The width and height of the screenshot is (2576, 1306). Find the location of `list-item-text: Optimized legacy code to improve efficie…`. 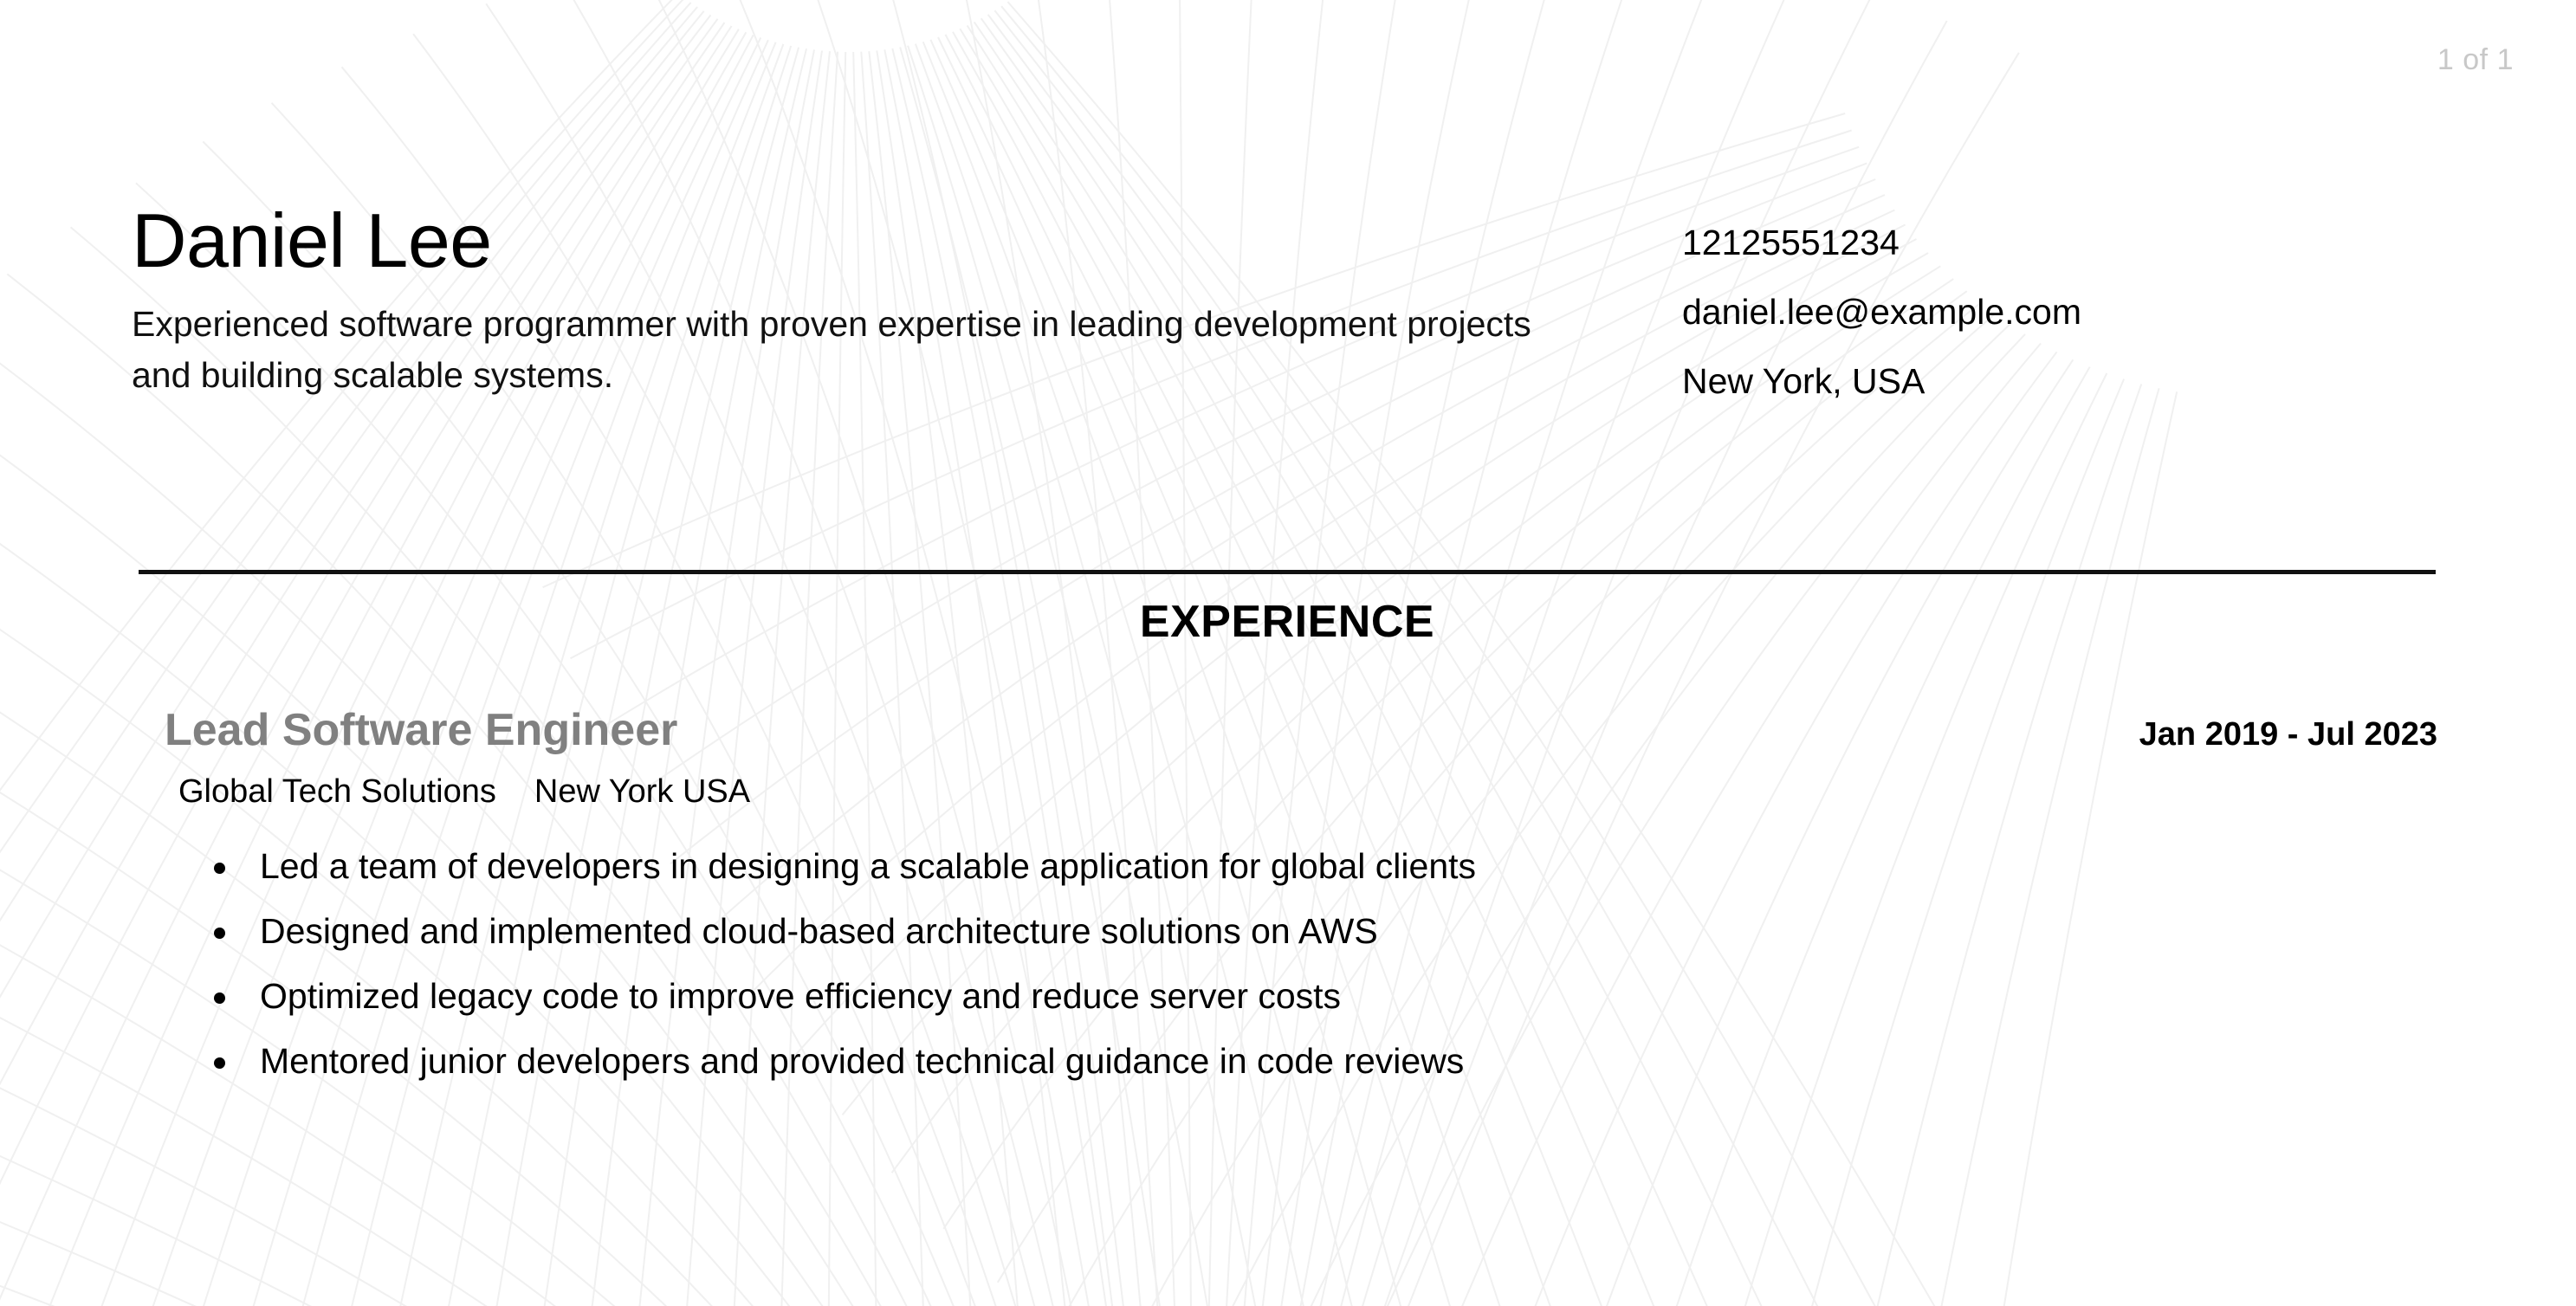

list-item-text: Optimized legacy code to improve efficie… is located at coordinates (801, 995).